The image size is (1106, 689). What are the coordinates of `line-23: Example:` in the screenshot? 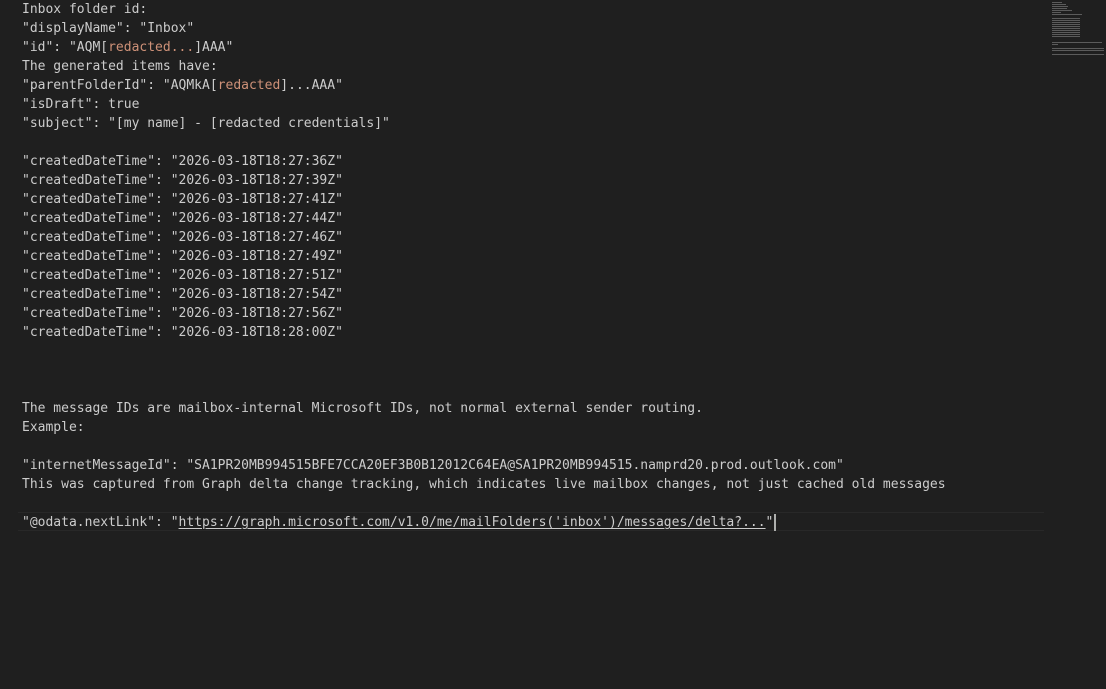 It's located at (53, 427).